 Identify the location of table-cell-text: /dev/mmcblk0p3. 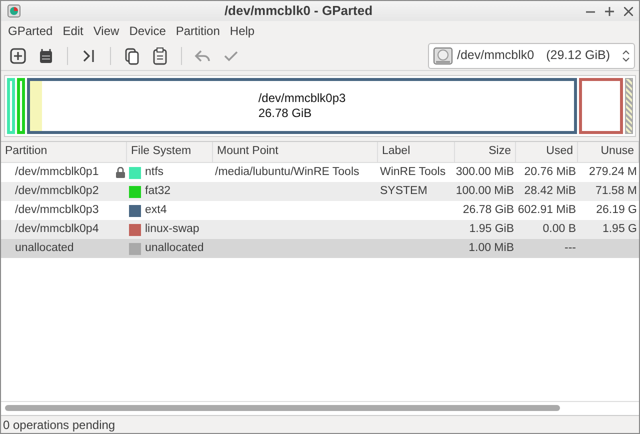
(57, 210).